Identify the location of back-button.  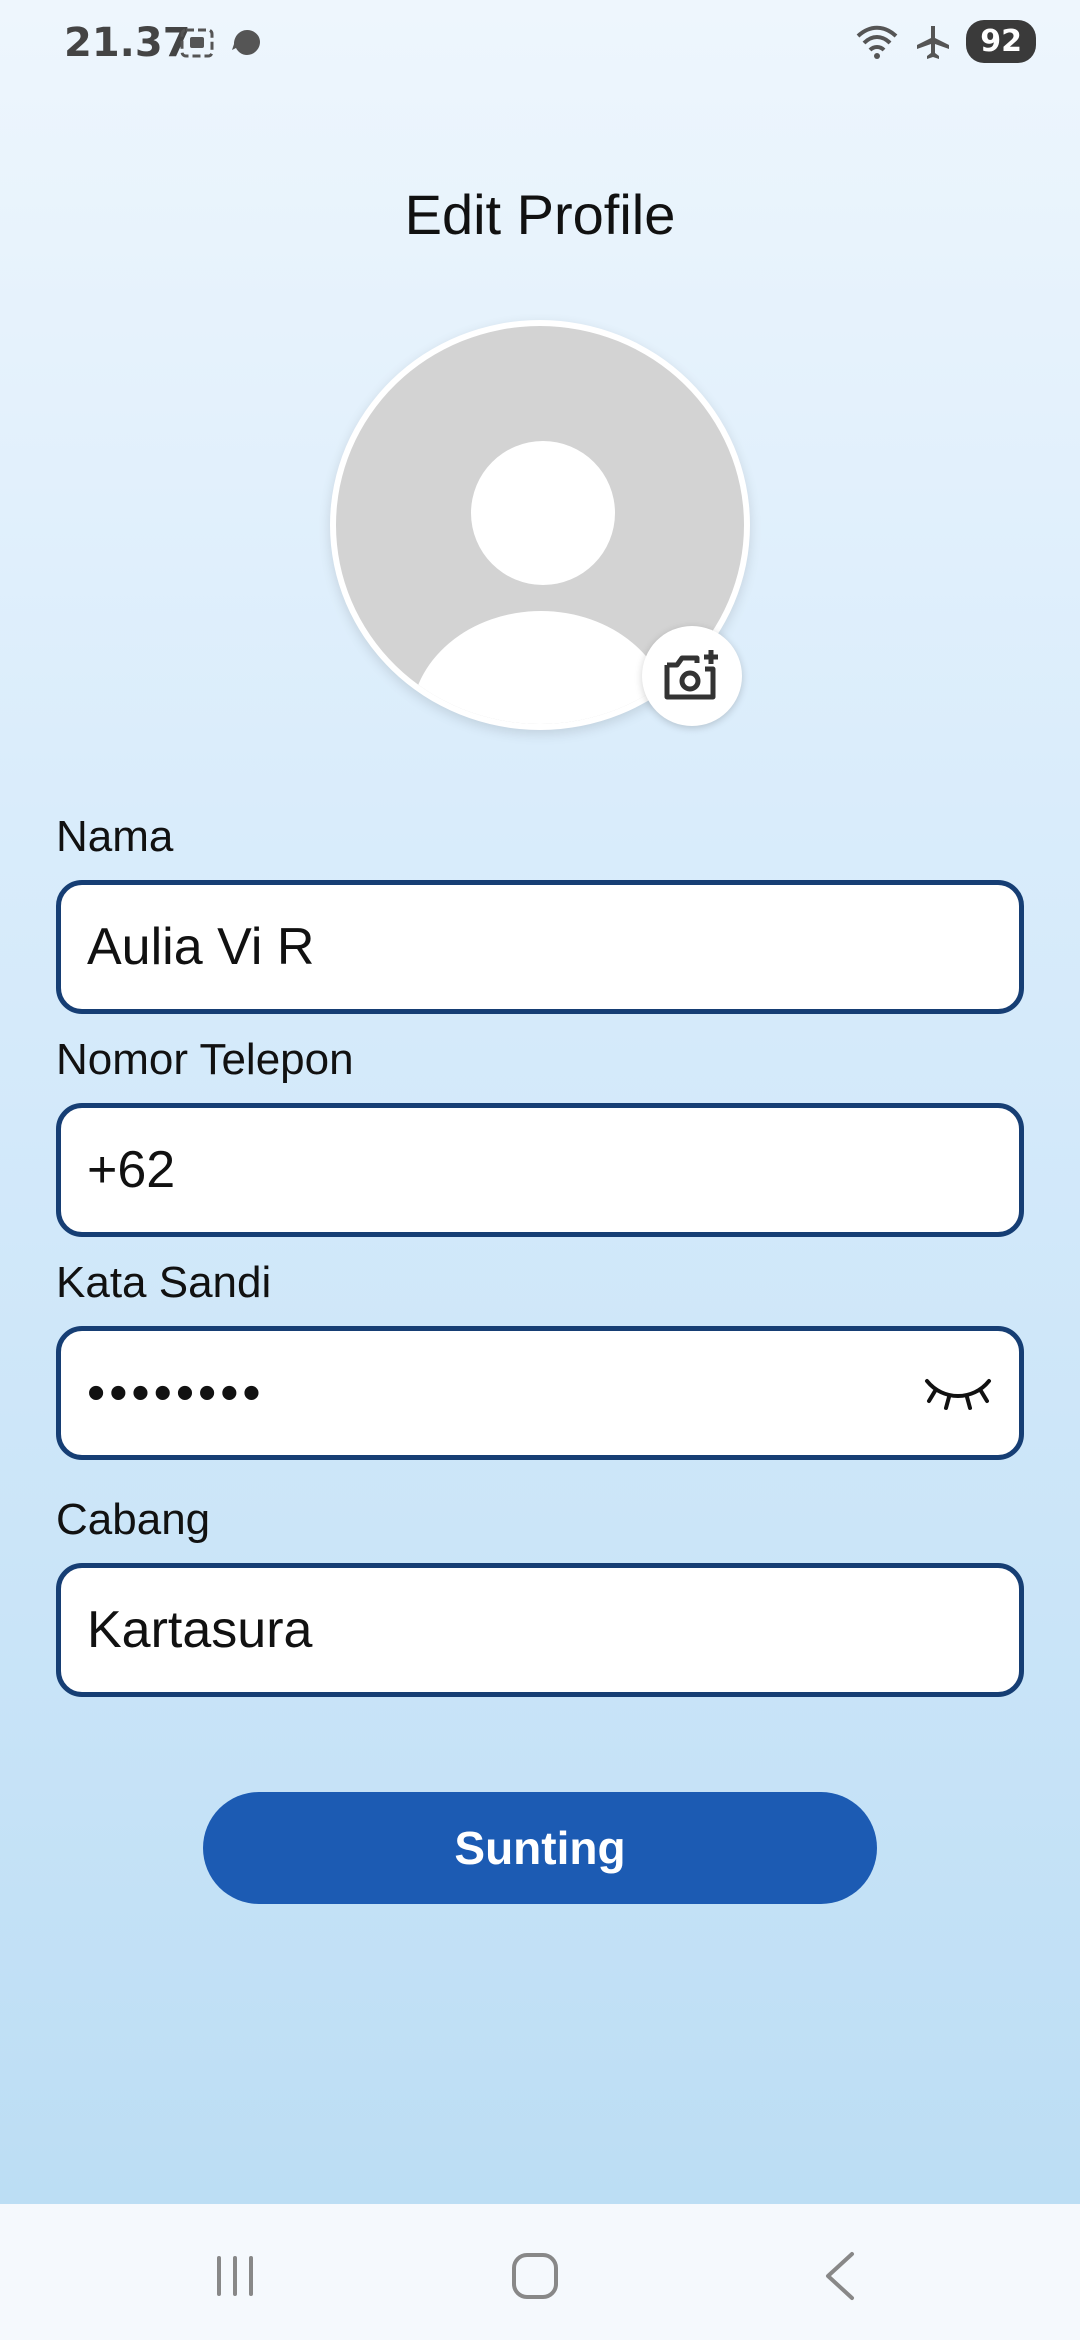
(840, 2276).